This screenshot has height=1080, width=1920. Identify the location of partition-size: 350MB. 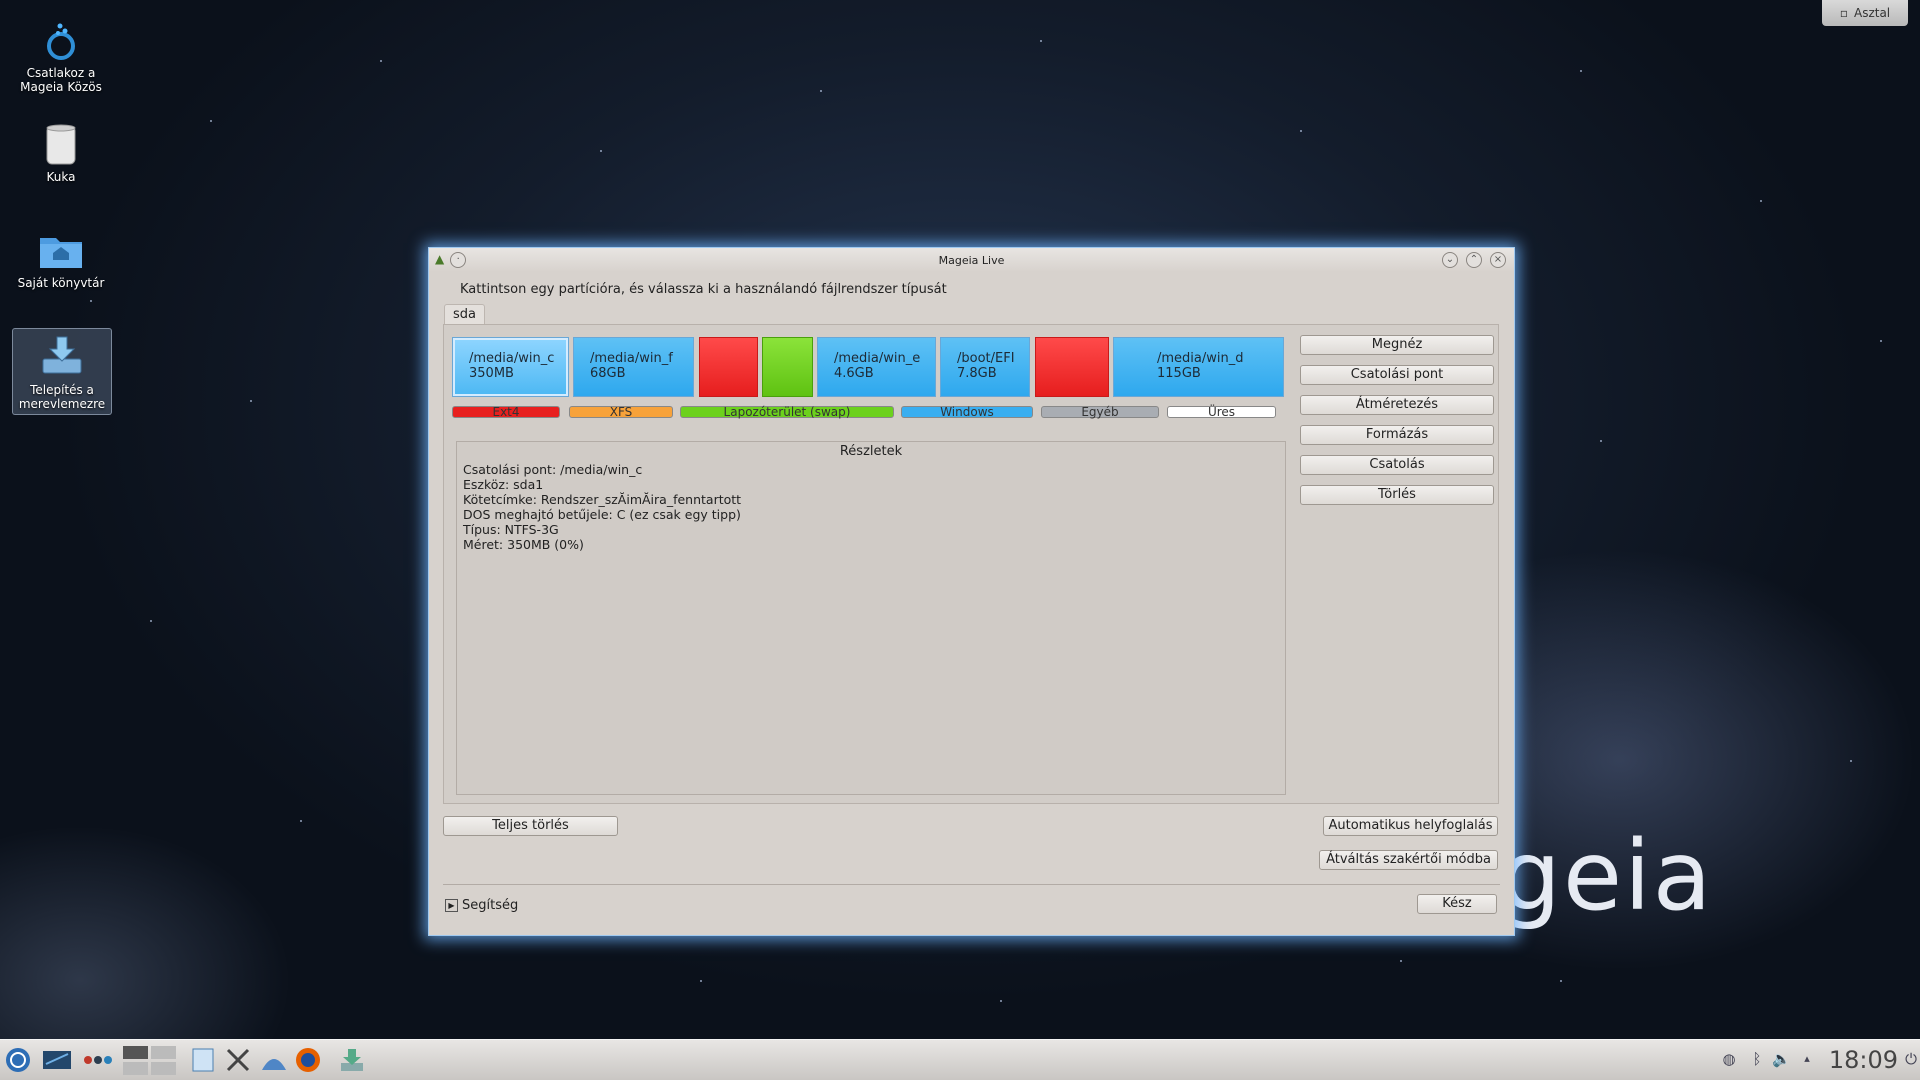
(491, 373).